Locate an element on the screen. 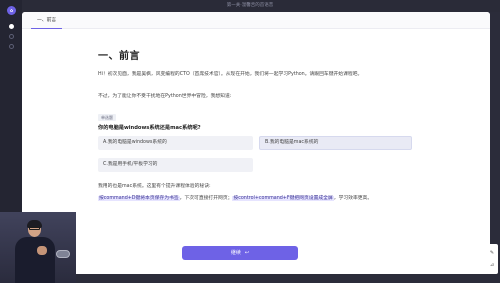  tab-bar: 一、前言 is located at coordinates (256, 20).